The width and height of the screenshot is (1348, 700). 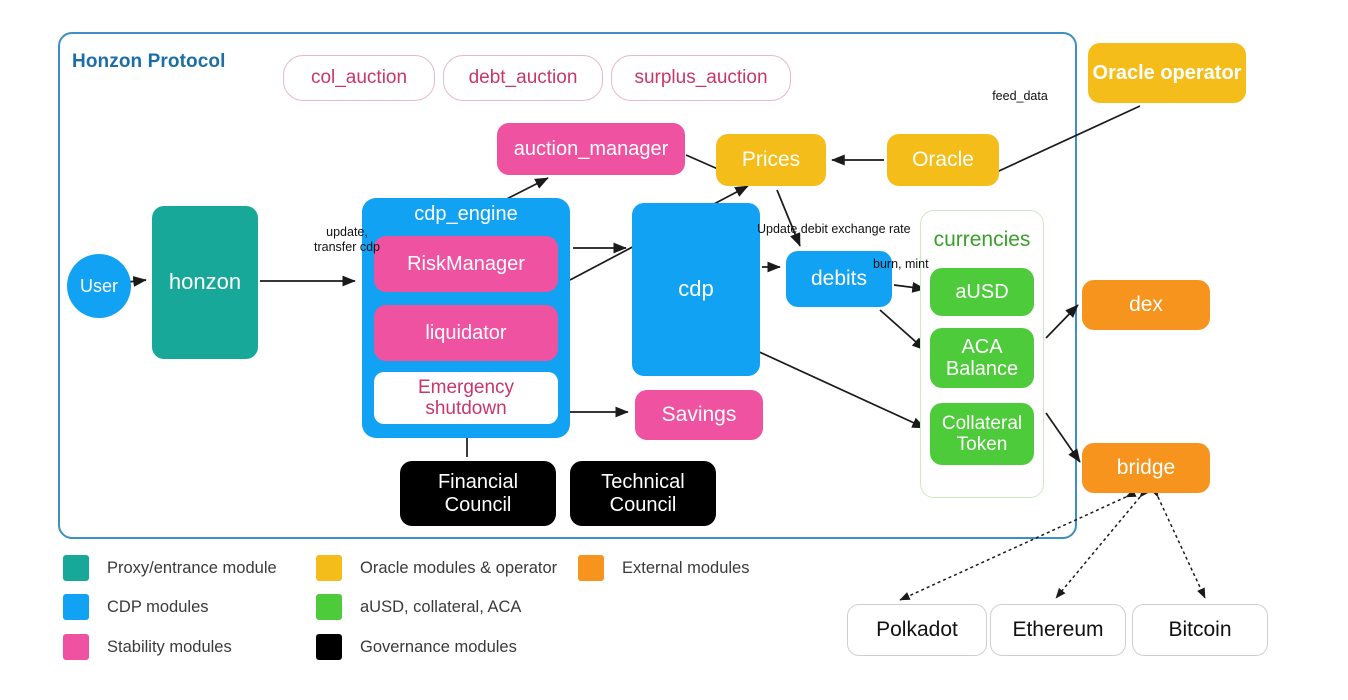 I want to click on legend-label-5: Governance modules, so click(x=438, y=646).